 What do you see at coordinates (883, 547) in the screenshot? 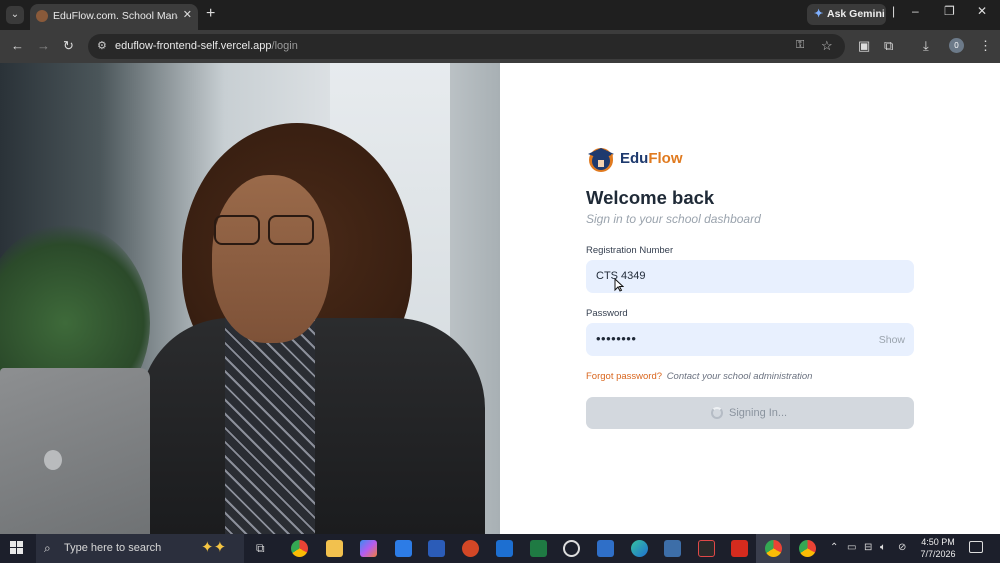
I see `volume-icon: 🔈︎` at bounding box center [883, 547].